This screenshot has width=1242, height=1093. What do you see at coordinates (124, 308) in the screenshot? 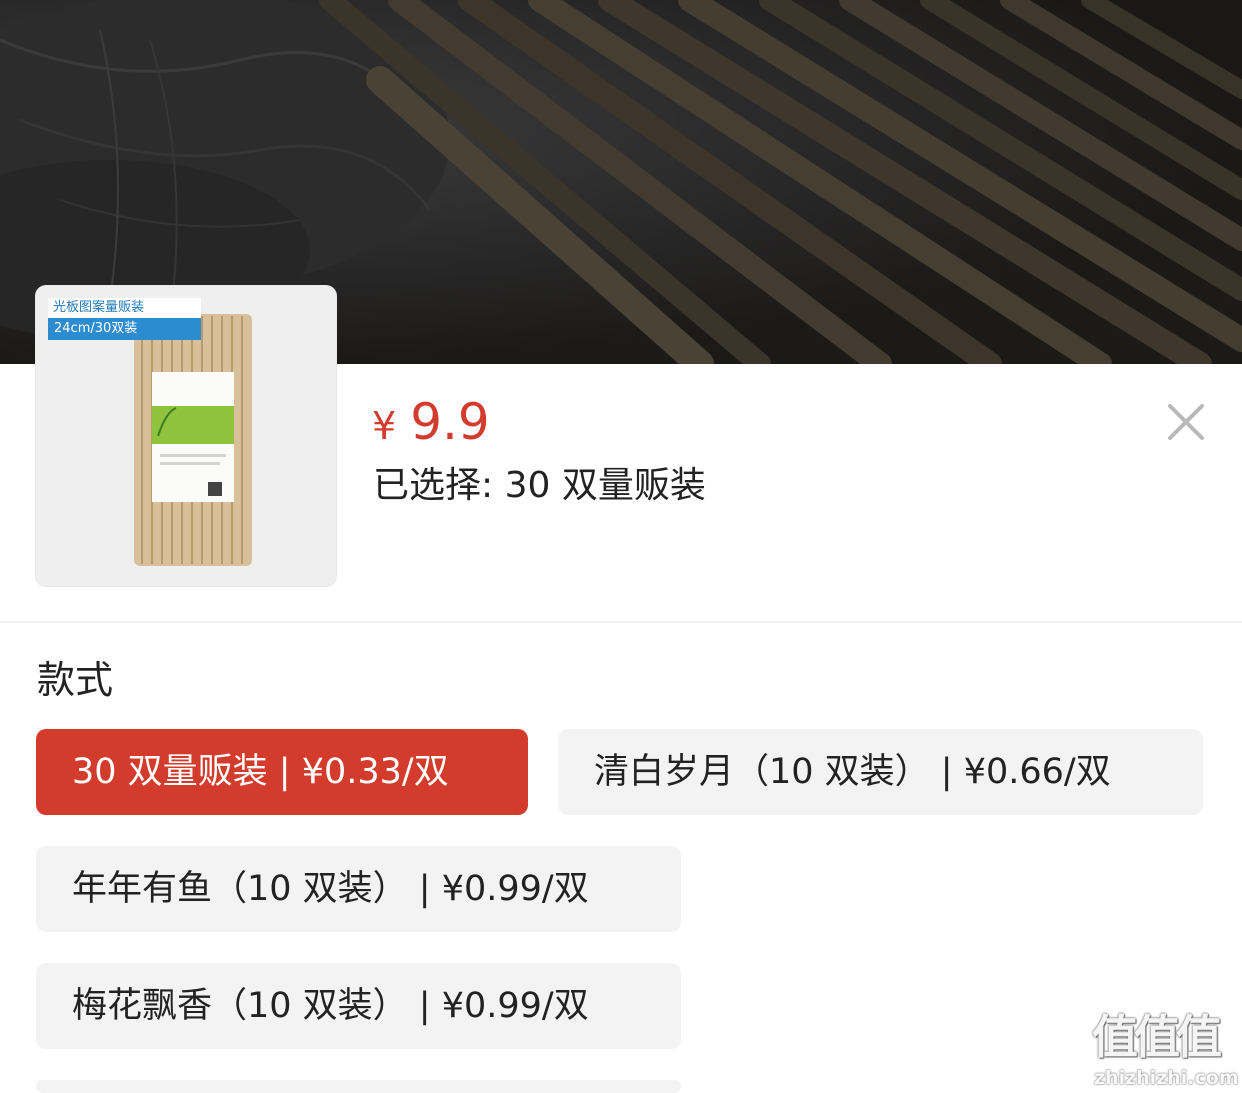
I see `package-badge-title: 光板图案量贩装` at bounding box center [124, 308].